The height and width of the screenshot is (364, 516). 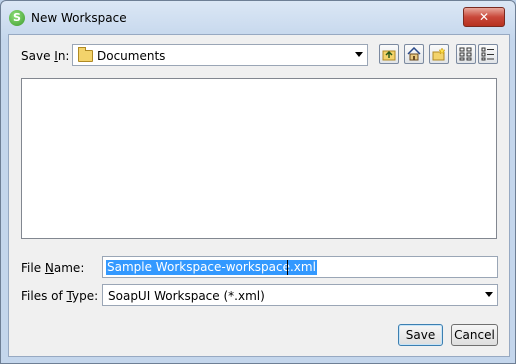 I want to click on up-one-level-button, so click(x=389, y=54).